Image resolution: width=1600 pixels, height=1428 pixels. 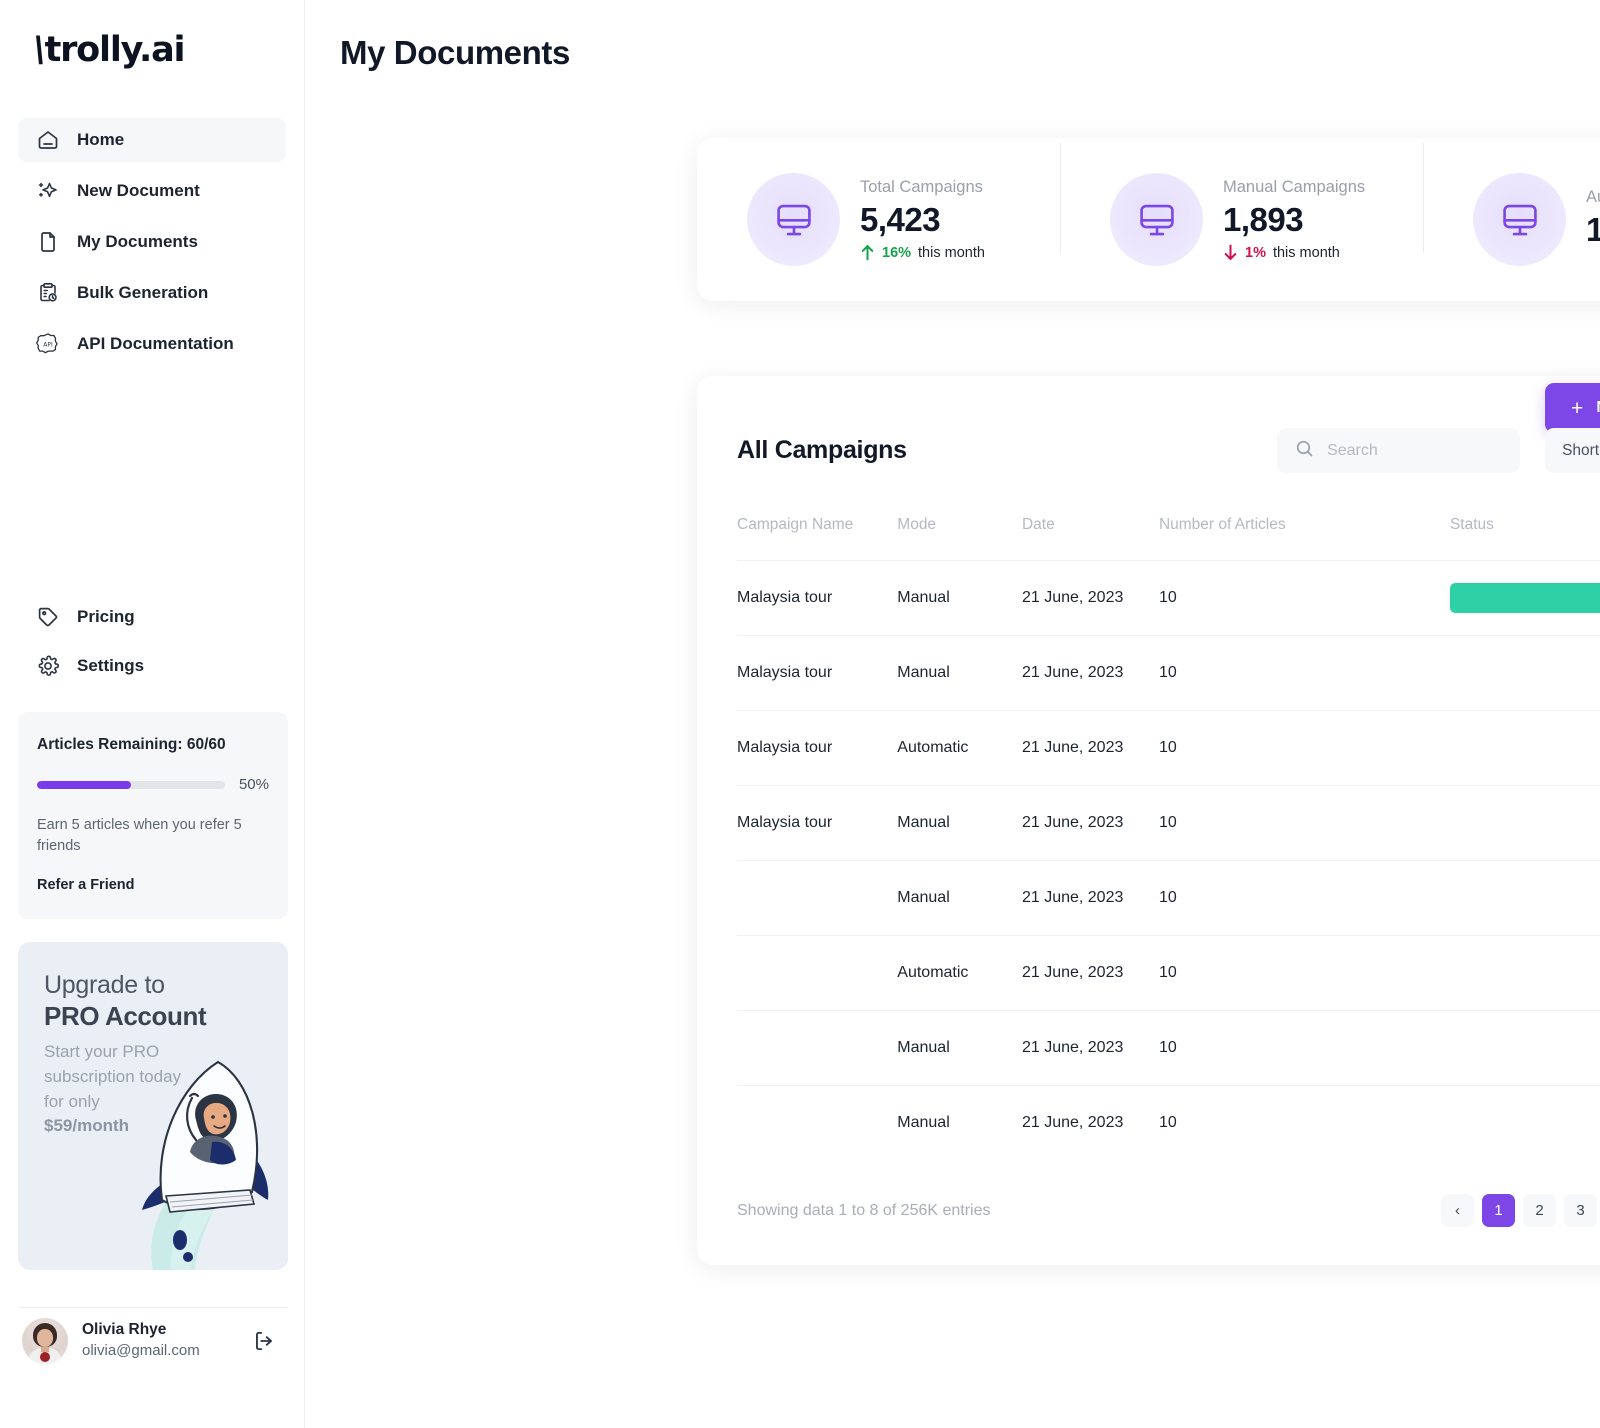 What do you see at coordinates (84, 784) in the screenshot?
I see `credits-progress-fill` at bounding box center [84, 784].